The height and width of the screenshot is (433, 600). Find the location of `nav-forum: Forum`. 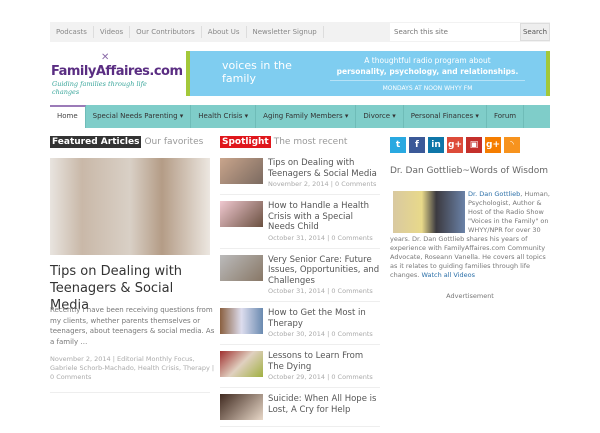

nav-forum: Forum is located at coordinates (506, 116).